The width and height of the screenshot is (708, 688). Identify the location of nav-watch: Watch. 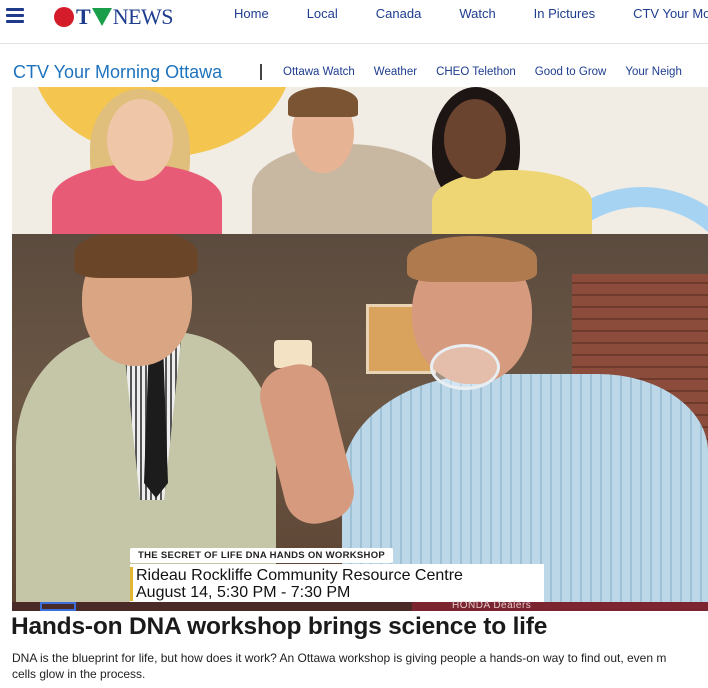
(477, 13).